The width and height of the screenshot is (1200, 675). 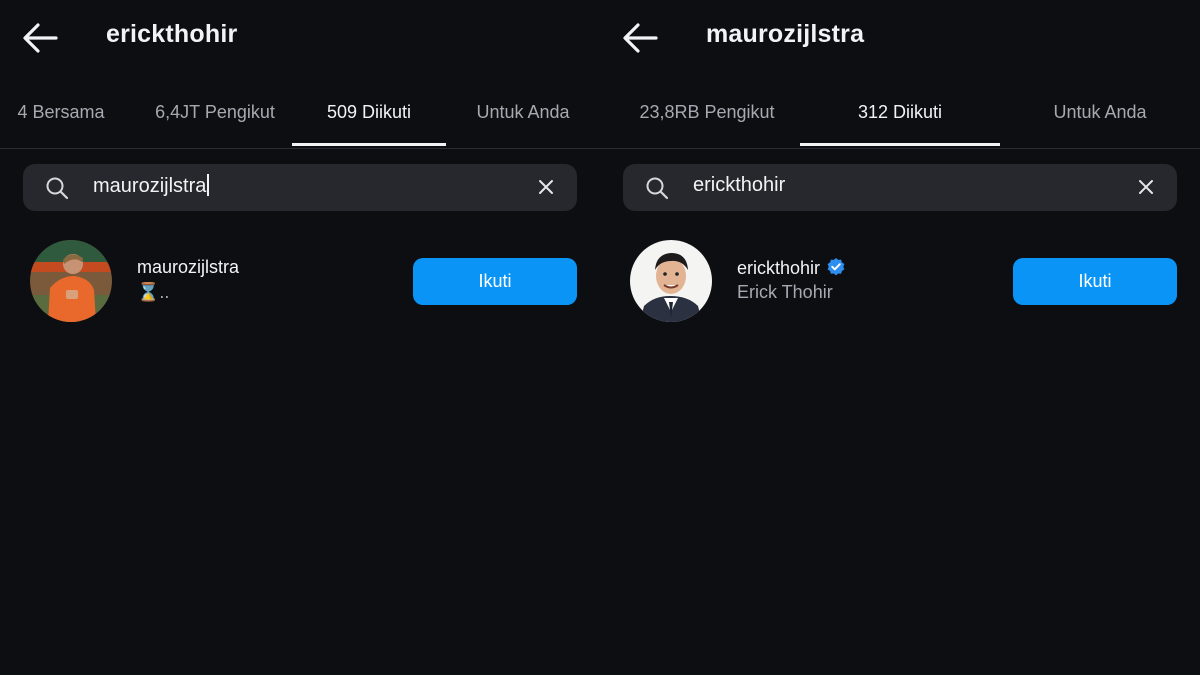 I want to click on tab-followers: 6,4JT Pengikut, so click(x=215, y=118).